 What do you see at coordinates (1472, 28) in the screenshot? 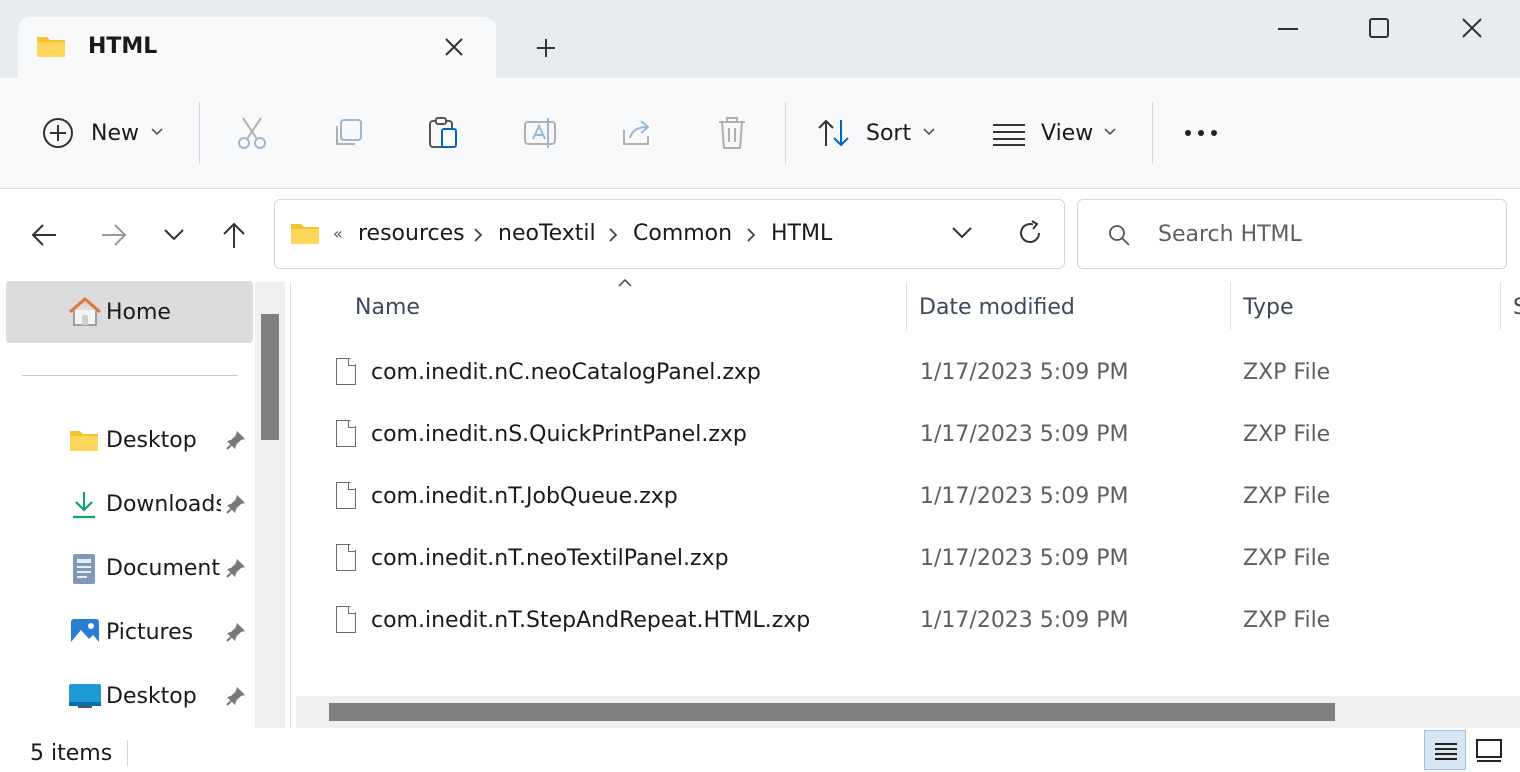
I see `close-window-icon` at bounding box center [1472, 28].